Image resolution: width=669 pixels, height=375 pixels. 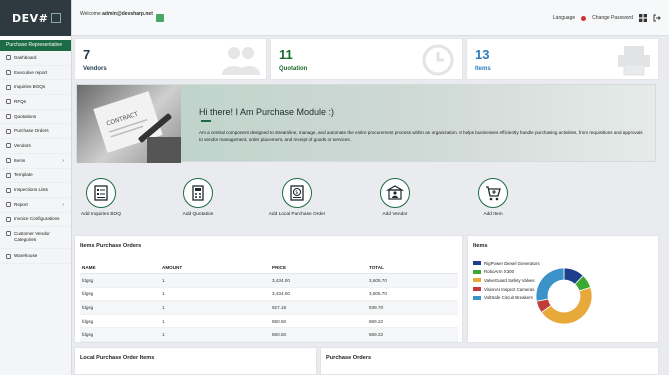 What do you see at coordinates (25, 116) in the screenshot?
I see `sidebar-item-label: Quotations` at bounding box center [25, 116].